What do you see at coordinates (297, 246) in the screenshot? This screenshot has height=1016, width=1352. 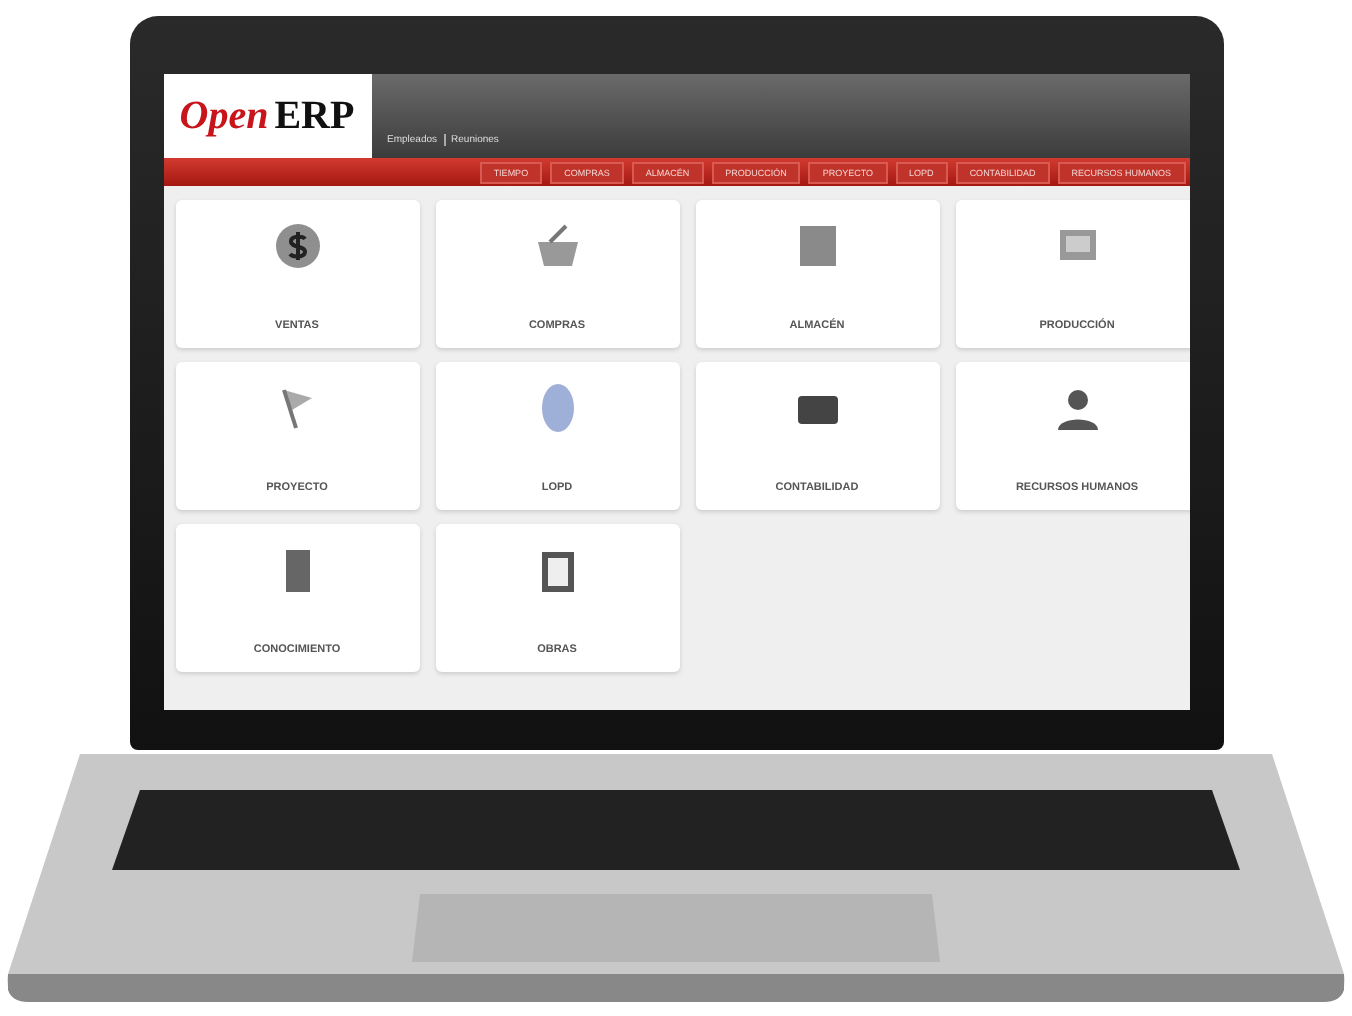 I see `coin-icon` at bounding box center [297, 246].